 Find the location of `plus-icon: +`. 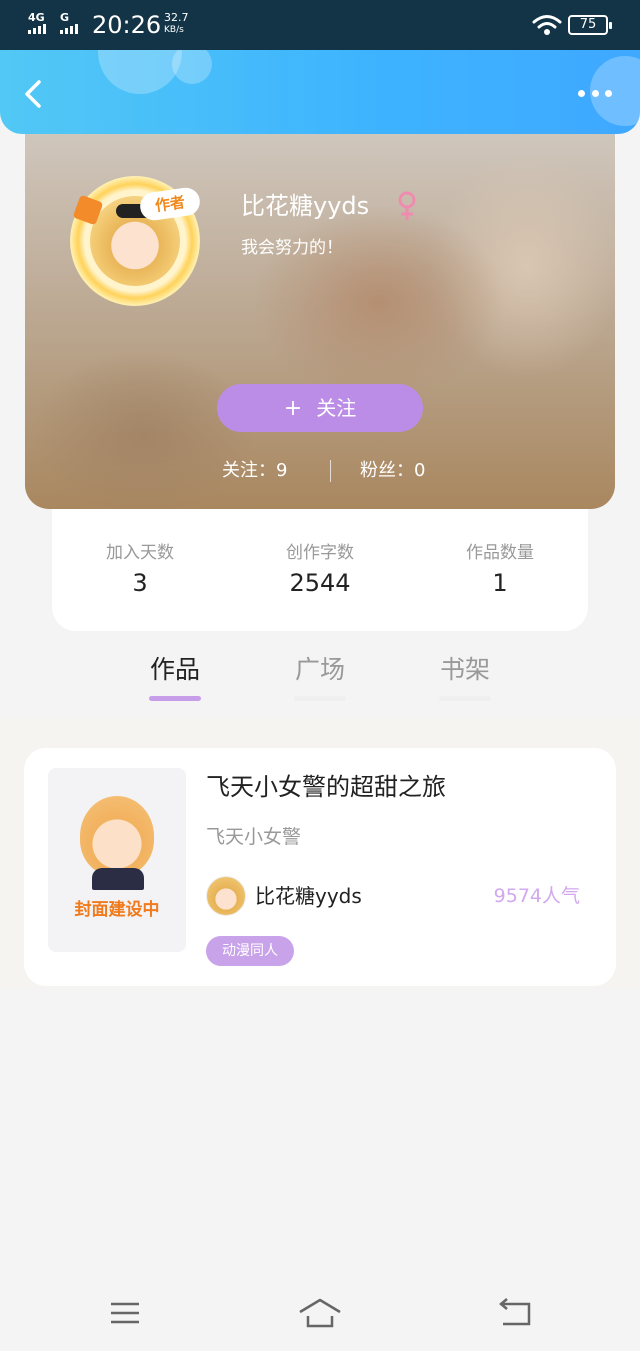

plus-icon: + is located at coordinates (293, 408).